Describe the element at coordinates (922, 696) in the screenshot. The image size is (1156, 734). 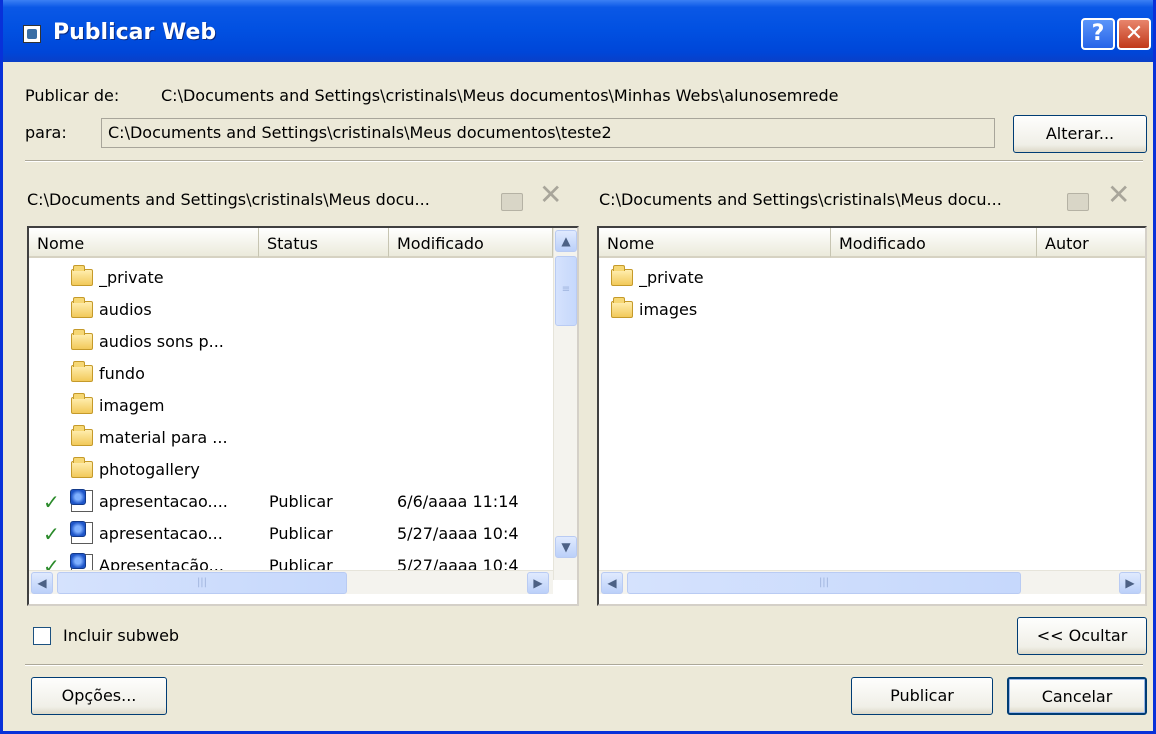
I see `publish-button: Publicar` at that location.